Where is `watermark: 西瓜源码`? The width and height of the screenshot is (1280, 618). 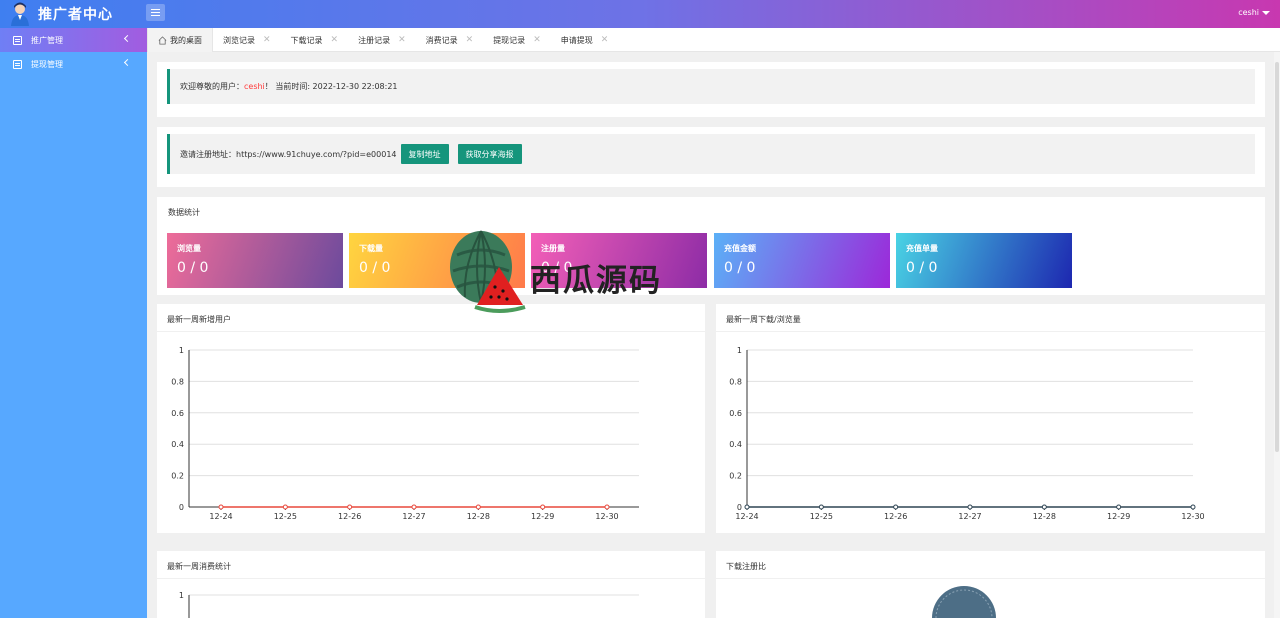
watermark: 西瓜源码 is located at coordinates (554, 271).